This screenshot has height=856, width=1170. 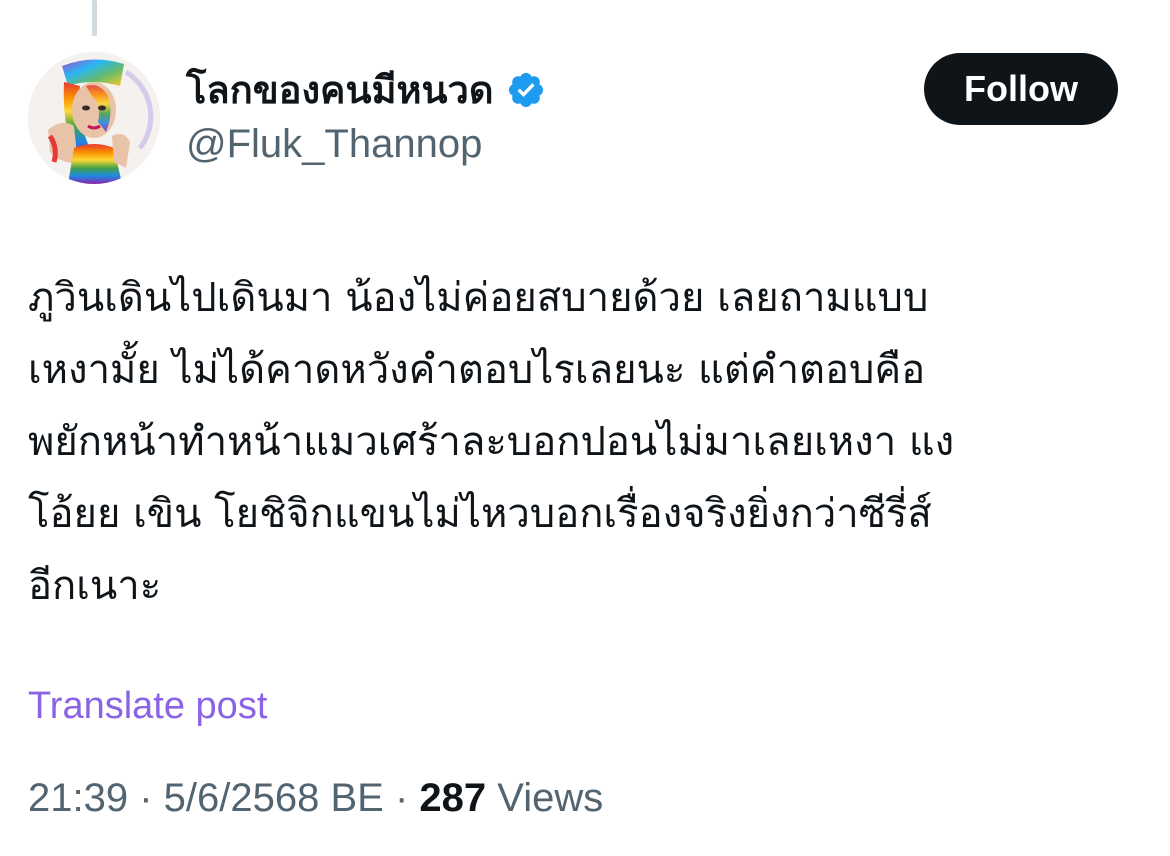 I want to click on thread-connector-line, so click(x=94, y=18).